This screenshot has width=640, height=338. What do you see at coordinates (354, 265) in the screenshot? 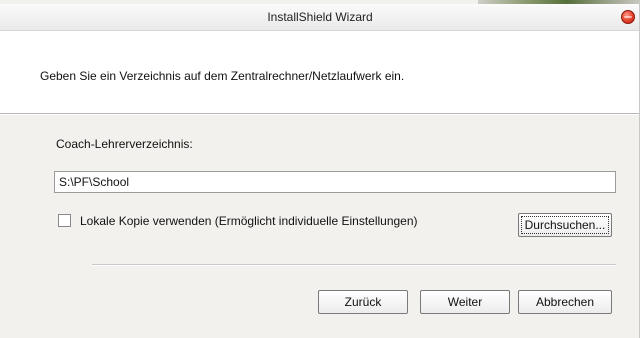
I see `button-separator` at bounding box center [354, 265].